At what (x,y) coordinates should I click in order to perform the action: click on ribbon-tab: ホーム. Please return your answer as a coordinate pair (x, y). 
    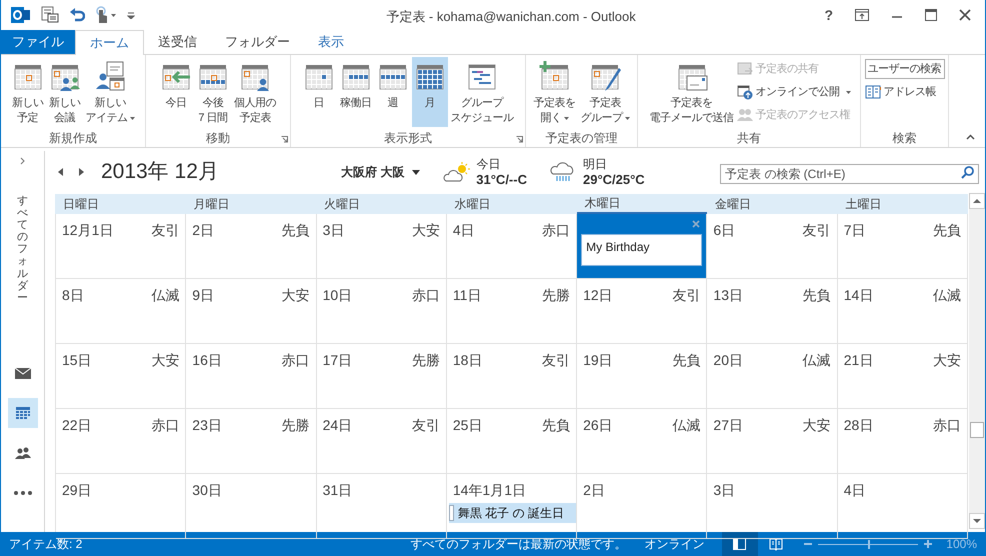
    Looking at the image, I should click on (109, 42).